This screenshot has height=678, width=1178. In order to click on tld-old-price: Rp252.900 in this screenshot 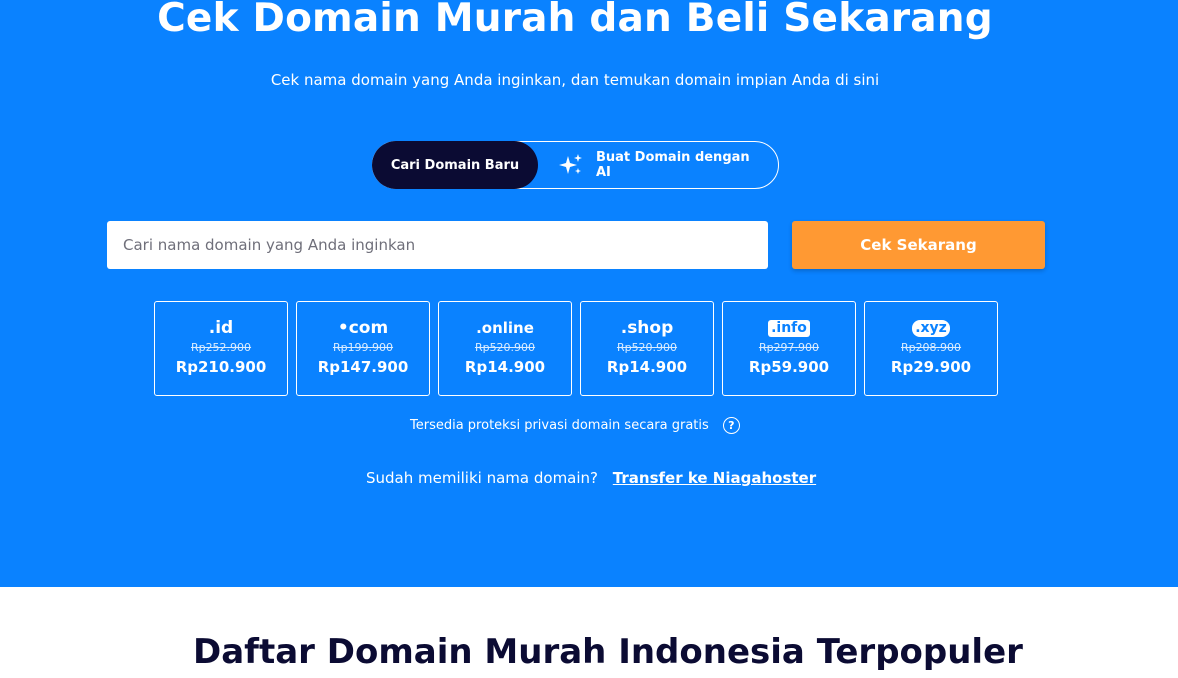, I will do `click(221, 347)`.